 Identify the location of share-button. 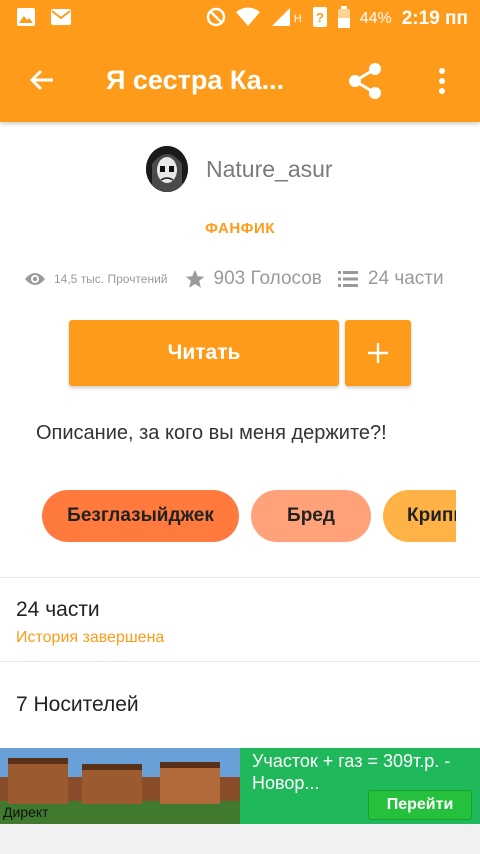
(365, 81).